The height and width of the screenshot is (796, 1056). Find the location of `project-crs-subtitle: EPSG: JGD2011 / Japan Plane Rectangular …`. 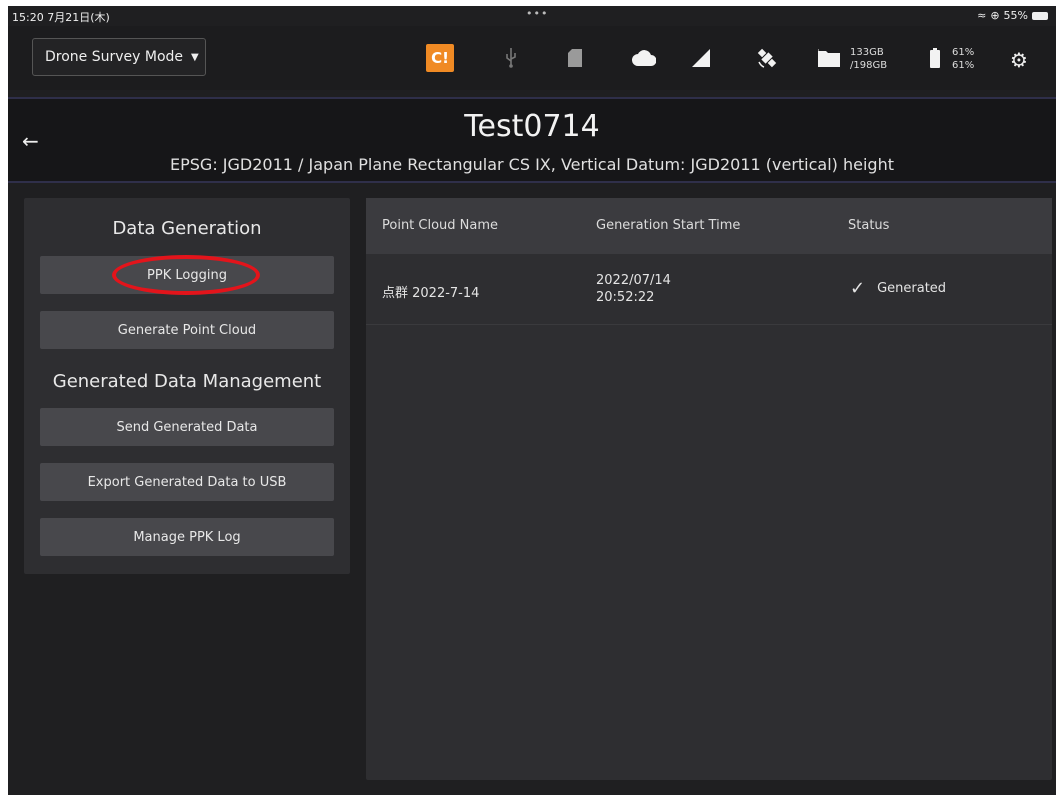

project-crs-subtitle: EPSG: JGD2011 / Japan Plane Rectangular … is located at coordinates (532, 164).